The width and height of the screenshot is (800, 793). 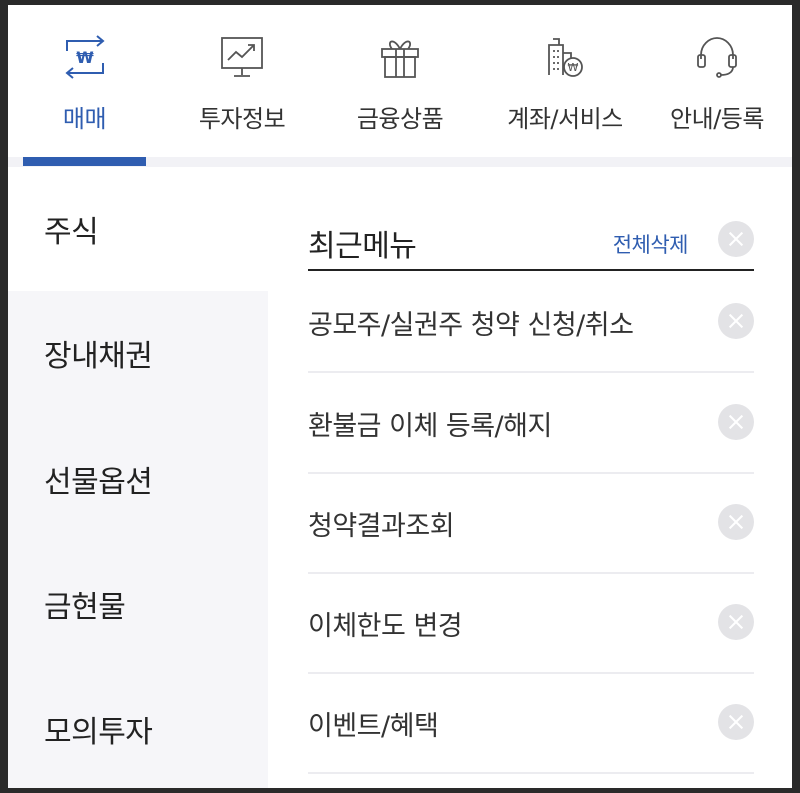 What do you see at coordinates (717, 85) in the screenshot?
I see `tab-guide-register: 안내/등록` at bounding box center [717, 85].